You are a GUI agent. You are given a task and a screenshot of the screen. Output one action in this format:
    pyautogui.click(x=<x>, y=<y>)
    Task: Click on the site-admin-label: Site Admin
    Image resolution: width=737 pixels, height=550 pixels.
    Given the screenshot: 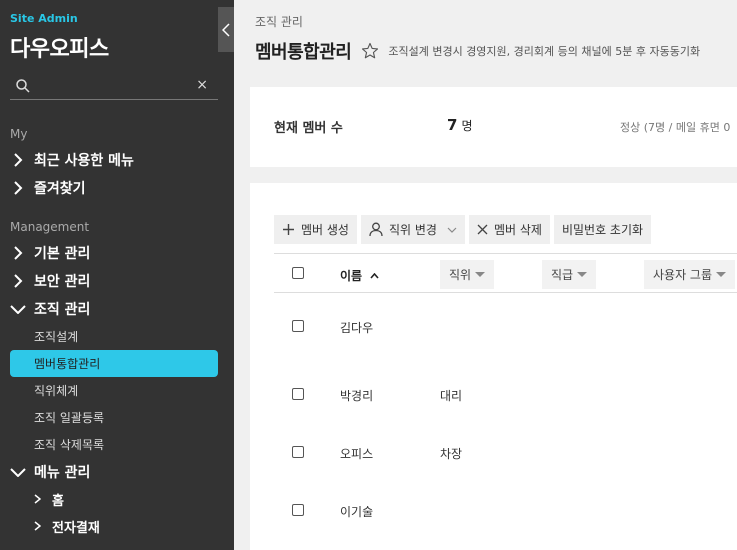 What is the action you would take?
    pyautogui.click(x=44, y=18)
    